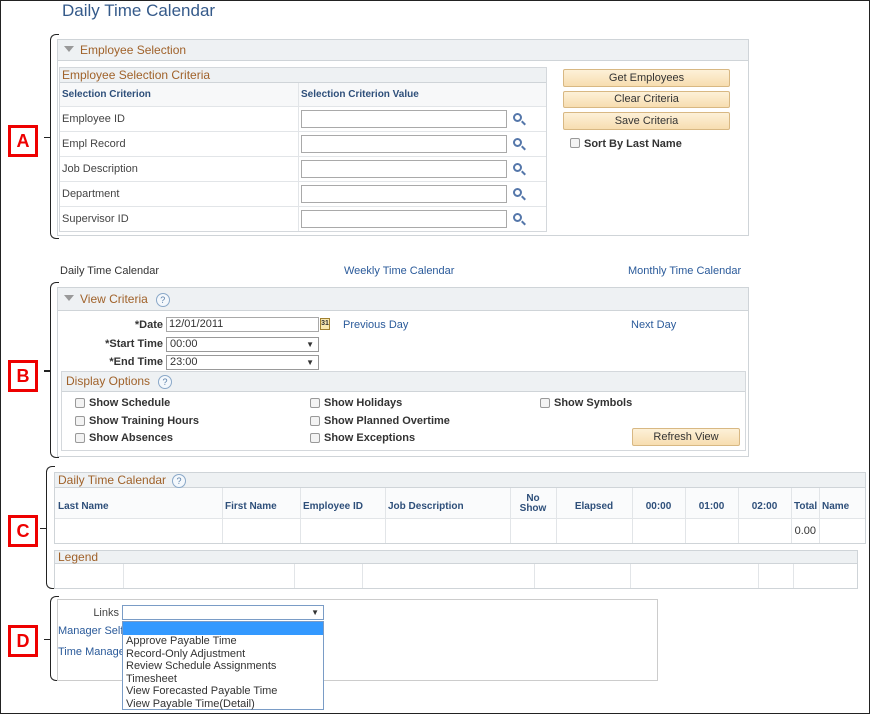 This screenshot has height=714, width=870. What do you see at coordinates (456, 557) in the screenshot?
I see `legend-title: Legend` at bounding box center [456, 557].